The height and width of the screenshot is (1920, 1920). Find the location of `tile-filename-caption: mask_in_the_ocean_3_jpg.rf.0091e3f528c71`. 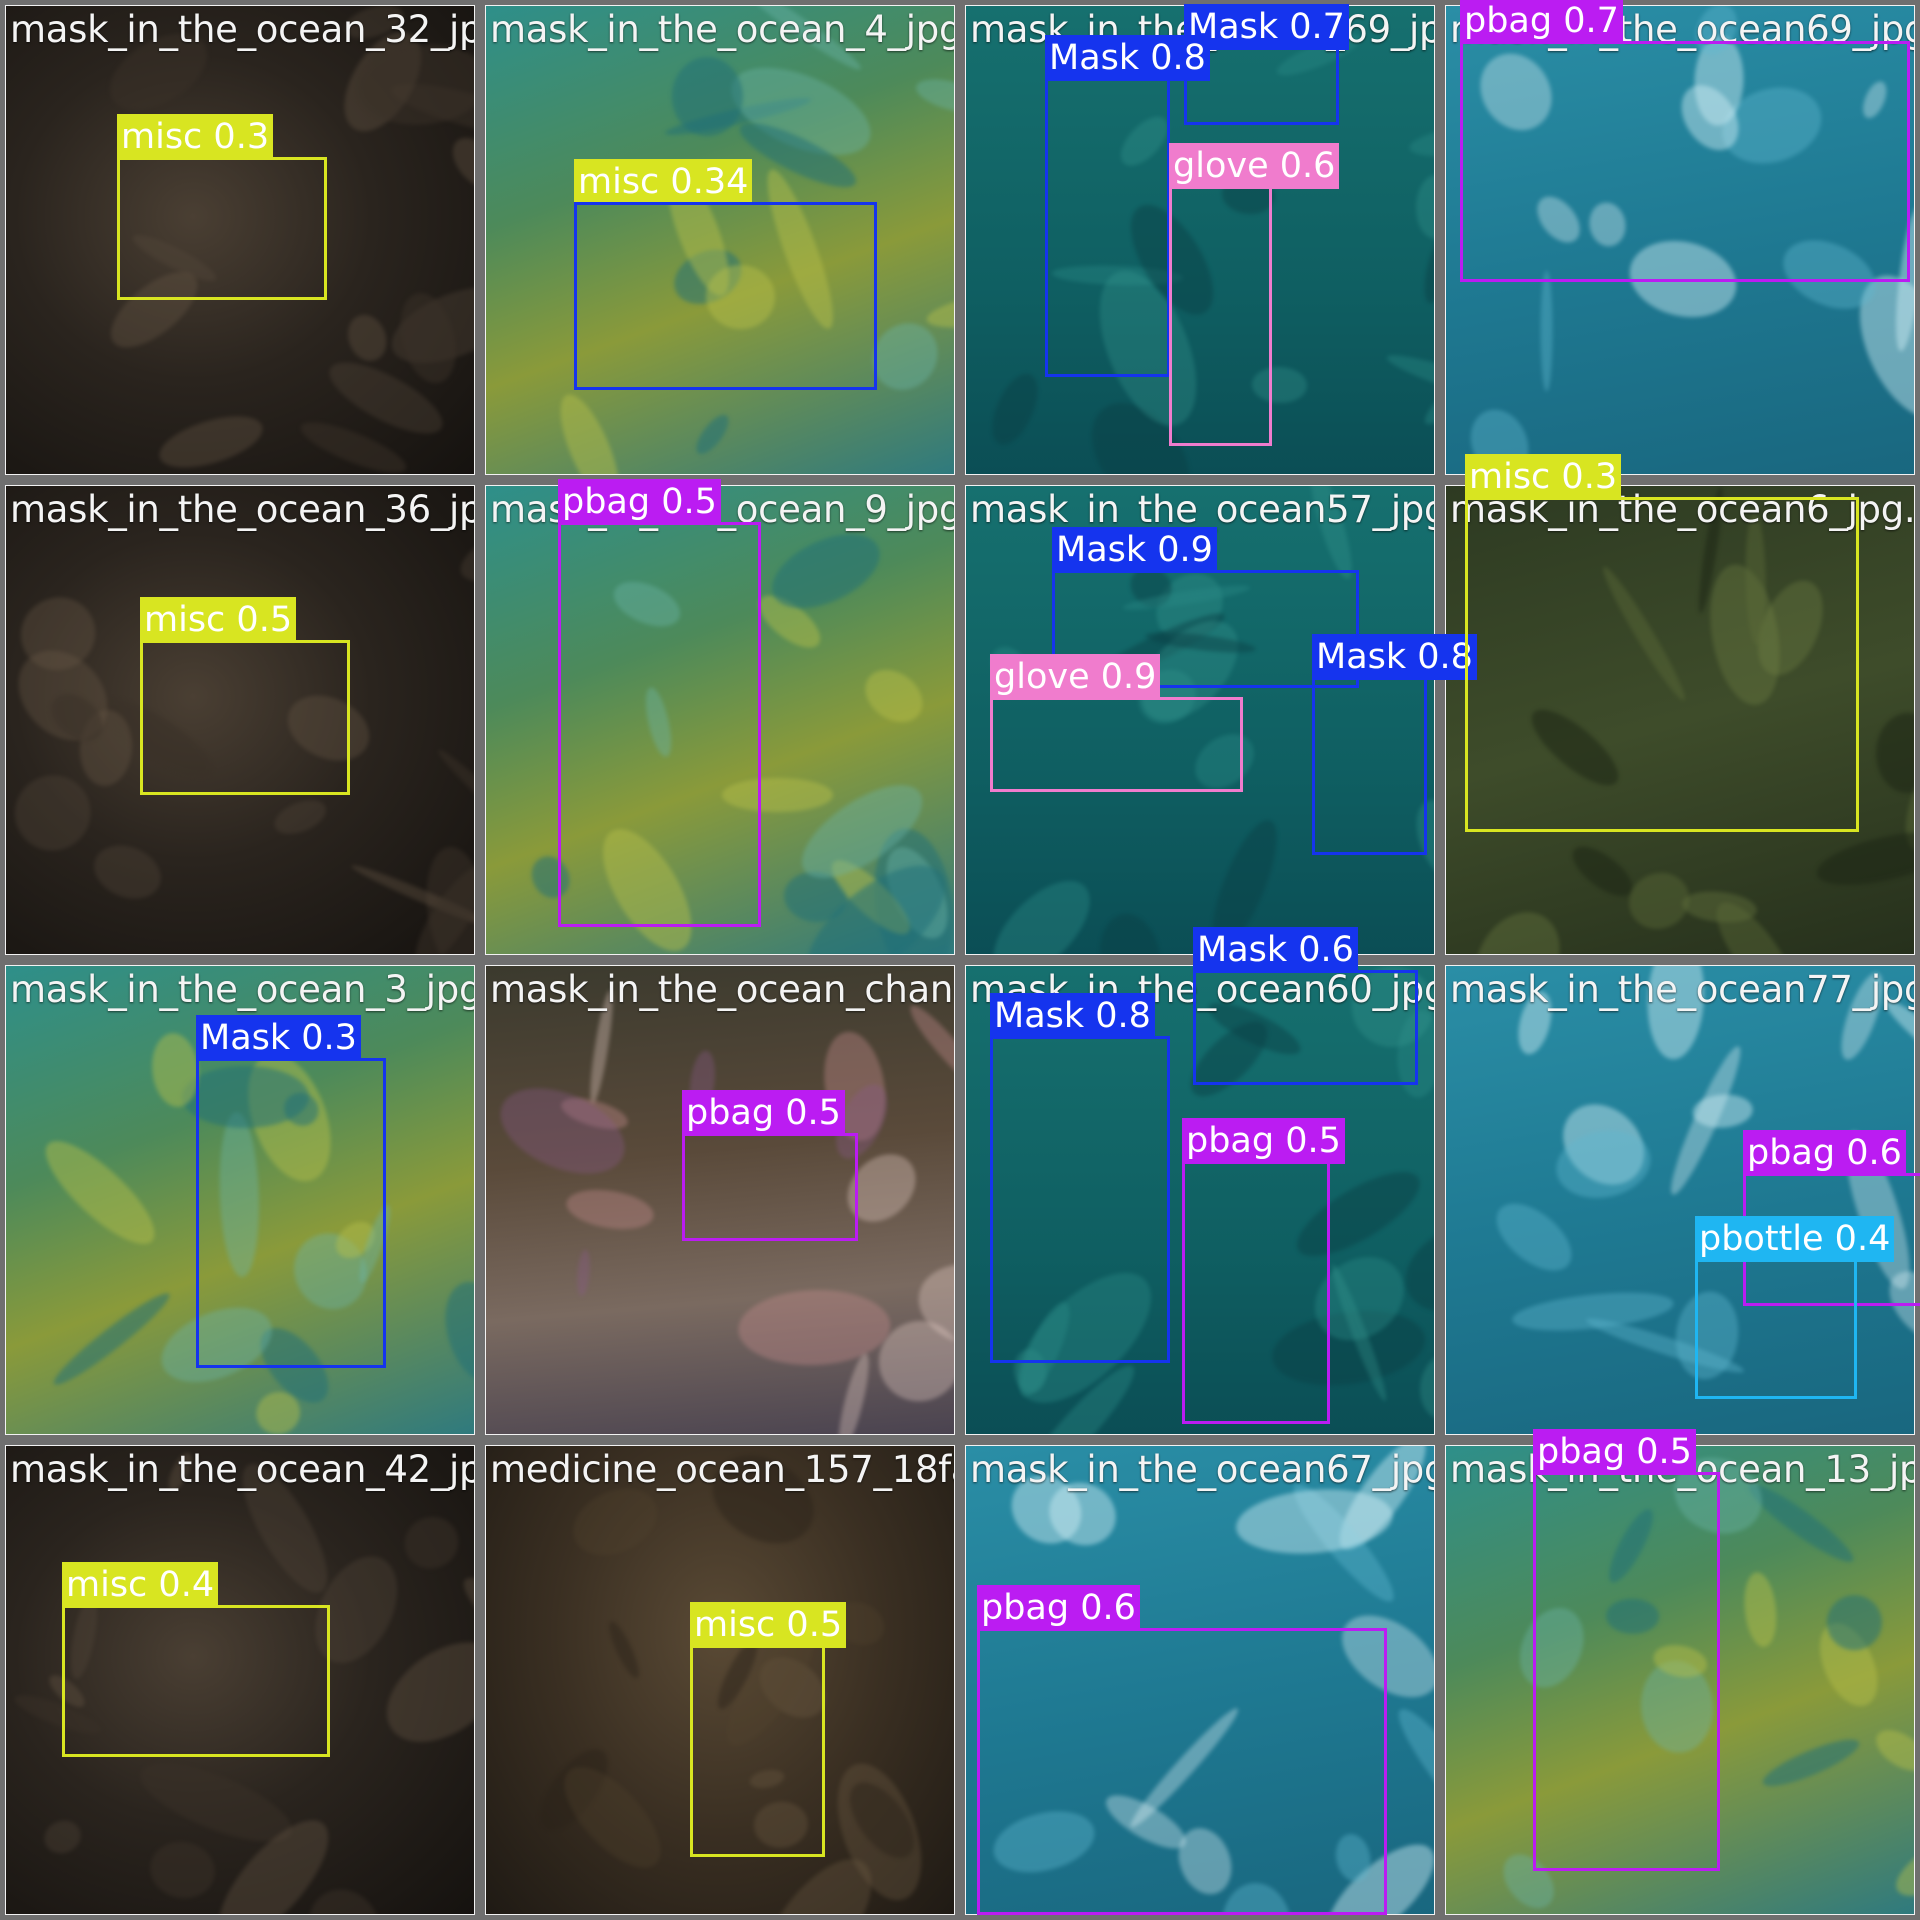

tile-filename-caption: mask_in_the_ocean_3_jpg.rf.0091e3f528c71 is located at coordinates (242, 989).